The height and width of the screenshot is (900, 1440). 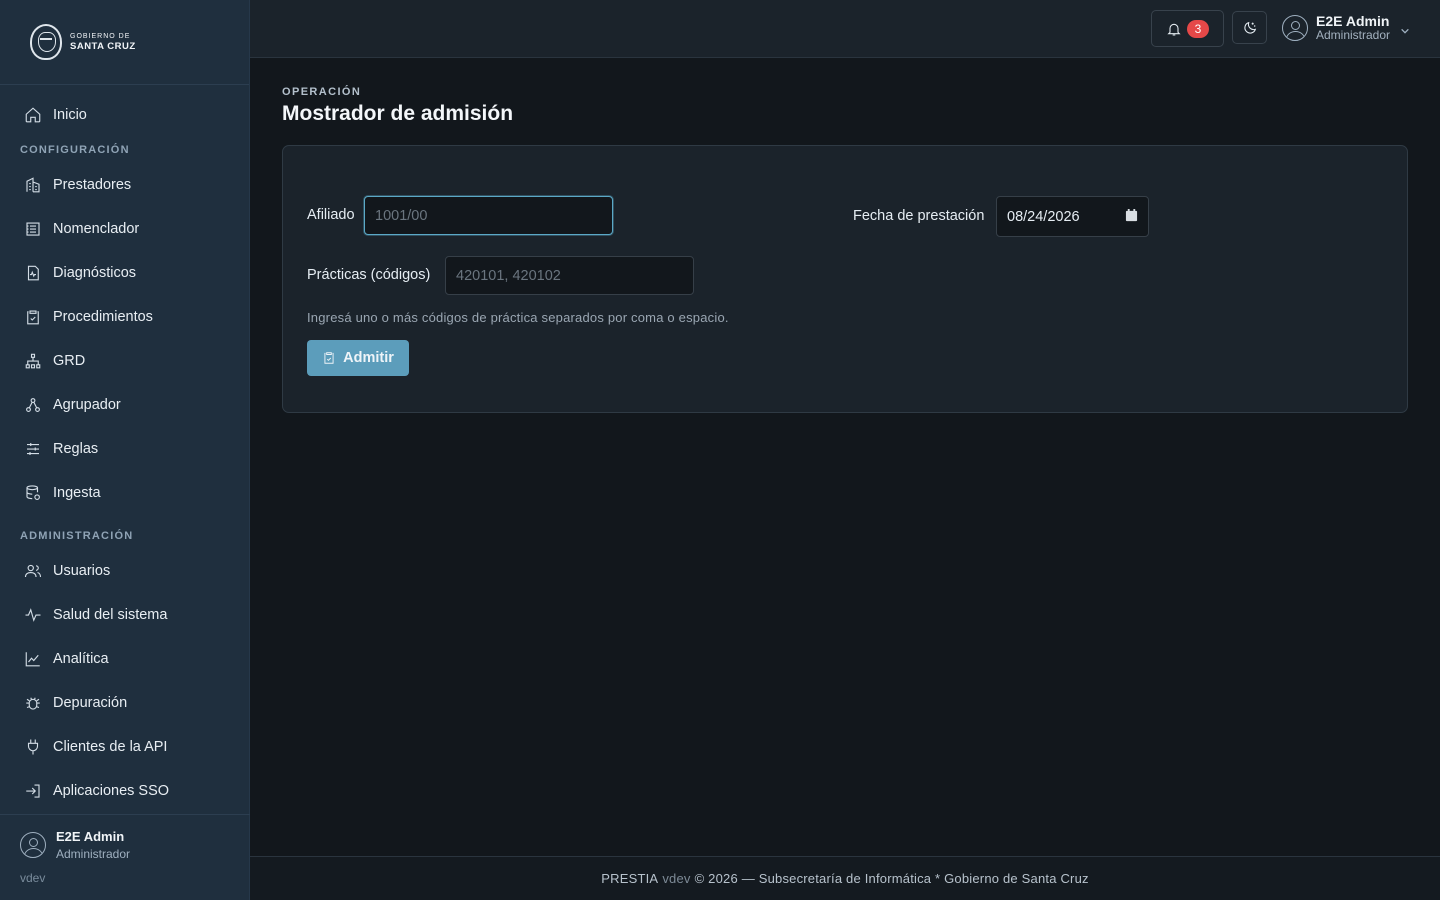 What do you see at coordinates (33, 703) in the screenshot?
I see `bug-icon` at bounding box center [33, 703].